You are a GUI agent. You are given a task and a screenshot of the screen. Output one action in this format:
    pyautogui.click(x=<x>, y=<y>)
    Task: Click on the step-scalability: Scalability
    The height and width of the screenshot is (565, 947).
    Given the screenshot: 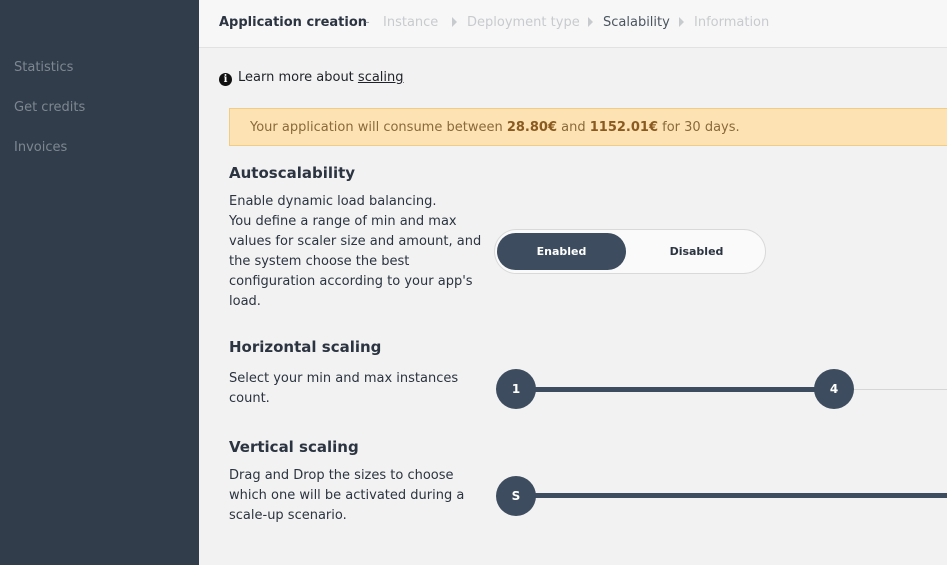 What is the action you would take?
    pyautogui.click(x=636, y=22)
    